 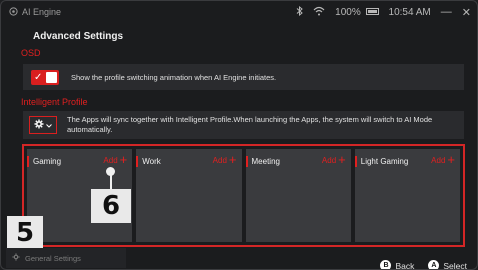 What do you see at coordinates (348, 12) in the screenshot?
I see `battery-percent: 100%` at bounding box center [348, 12].